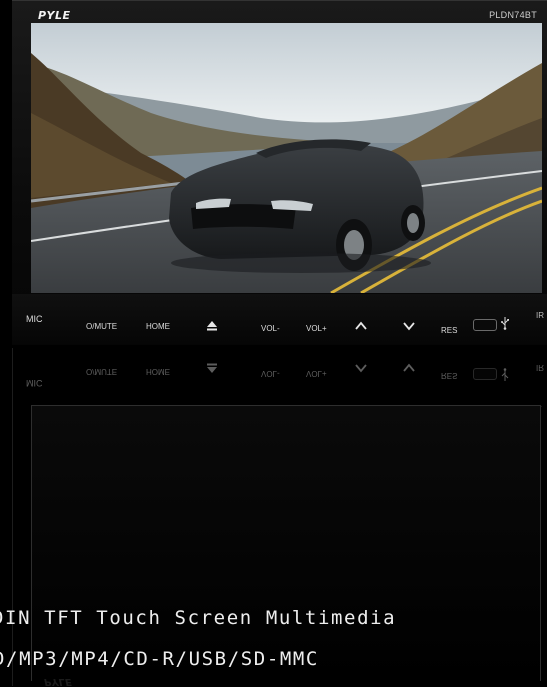  What do you see at coordinates (409, 326) in the screenshot?
I see `chevron-down-icon` at bounding box center [409, 326].